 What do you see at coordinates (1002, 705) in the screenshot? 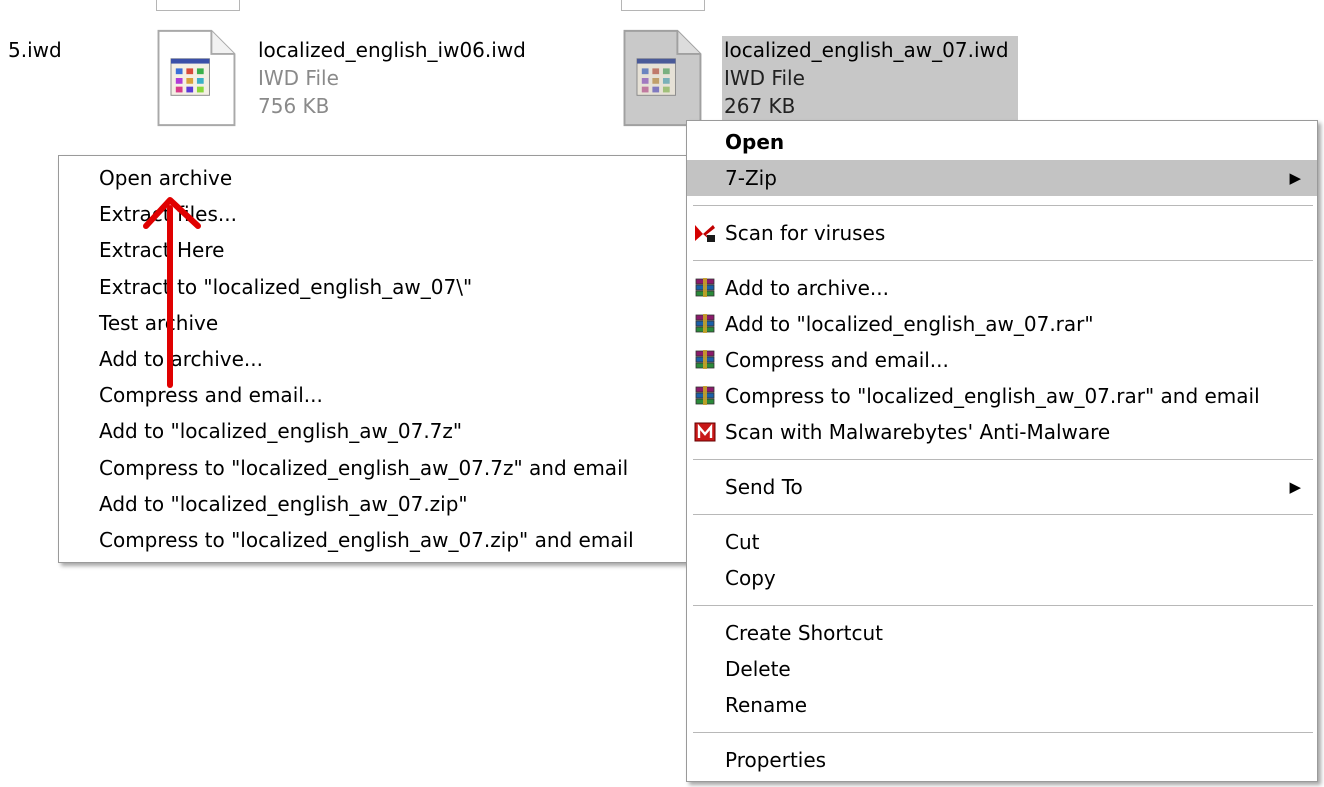
I see `menu-rename: Rename` at bounding box center [1002, 705].